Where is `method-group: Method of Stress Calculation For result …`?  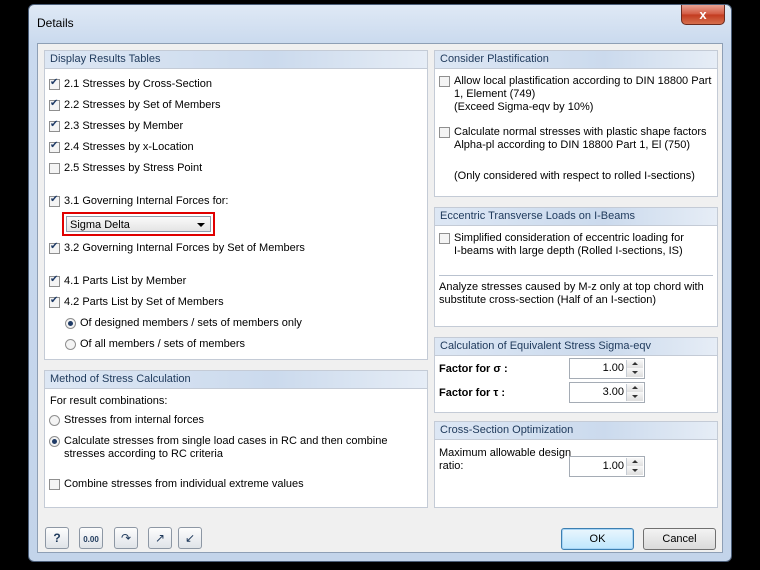 method-group: Method of Stress Calculation For result … is located at coordinates (236, 439).